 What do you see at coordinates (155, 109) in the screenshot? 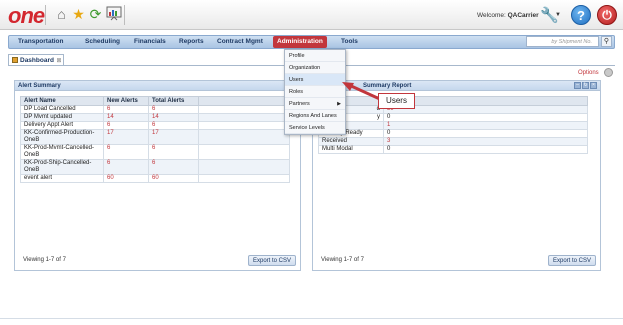
I see `table-row: DP Load Cancelled 6 6` at bounding box center [155, 109].